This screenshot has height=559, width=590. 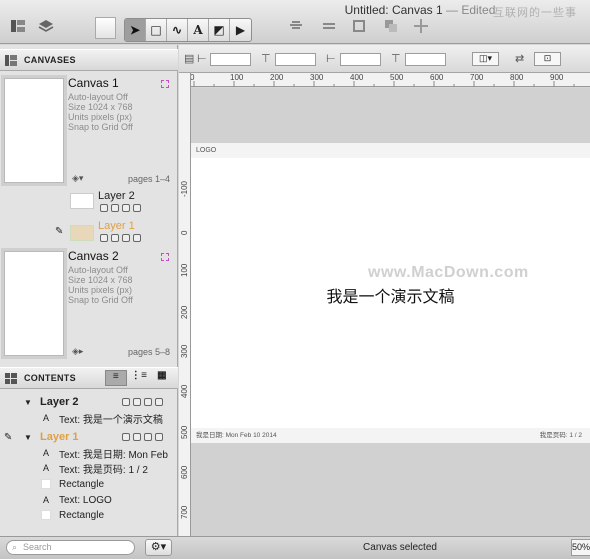 I want to click on ruler-label: 0, so click(x=184, y=232).